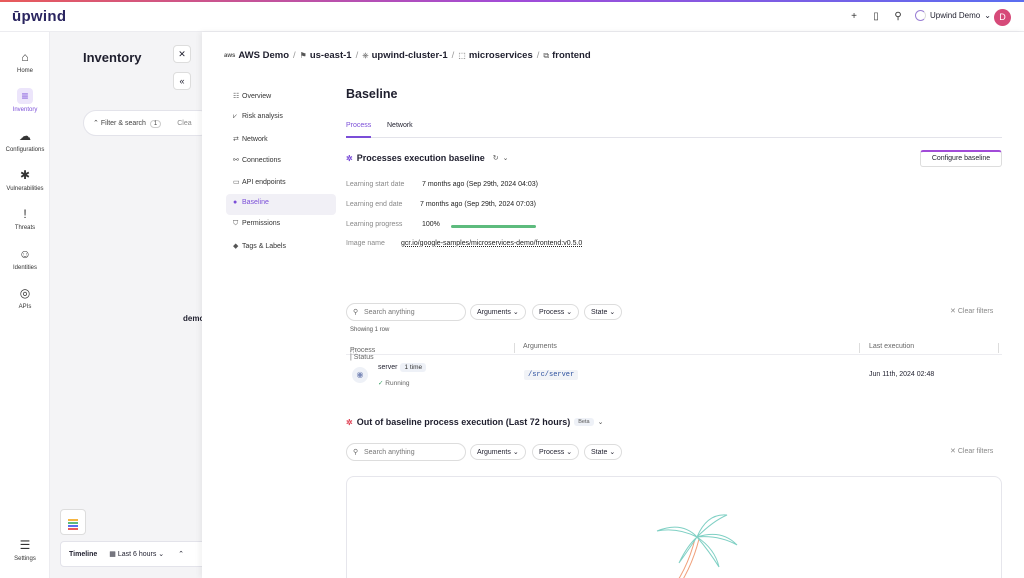 This screenshot has width=1024, height=578. Describe the element at coordinates (876, 16) in the screenshot. I see `book-icon: ▯` at that location.